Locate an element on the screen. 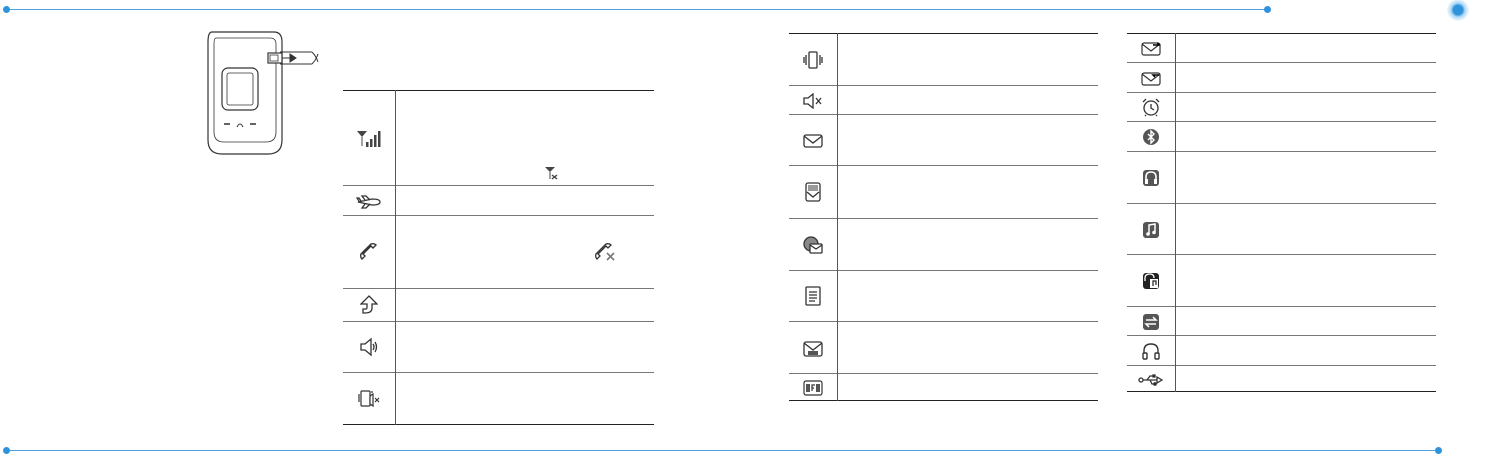 Image resolution: width=1504 pixels, height=456 pixels. new-message-icon is located at coordinates (813, 141).